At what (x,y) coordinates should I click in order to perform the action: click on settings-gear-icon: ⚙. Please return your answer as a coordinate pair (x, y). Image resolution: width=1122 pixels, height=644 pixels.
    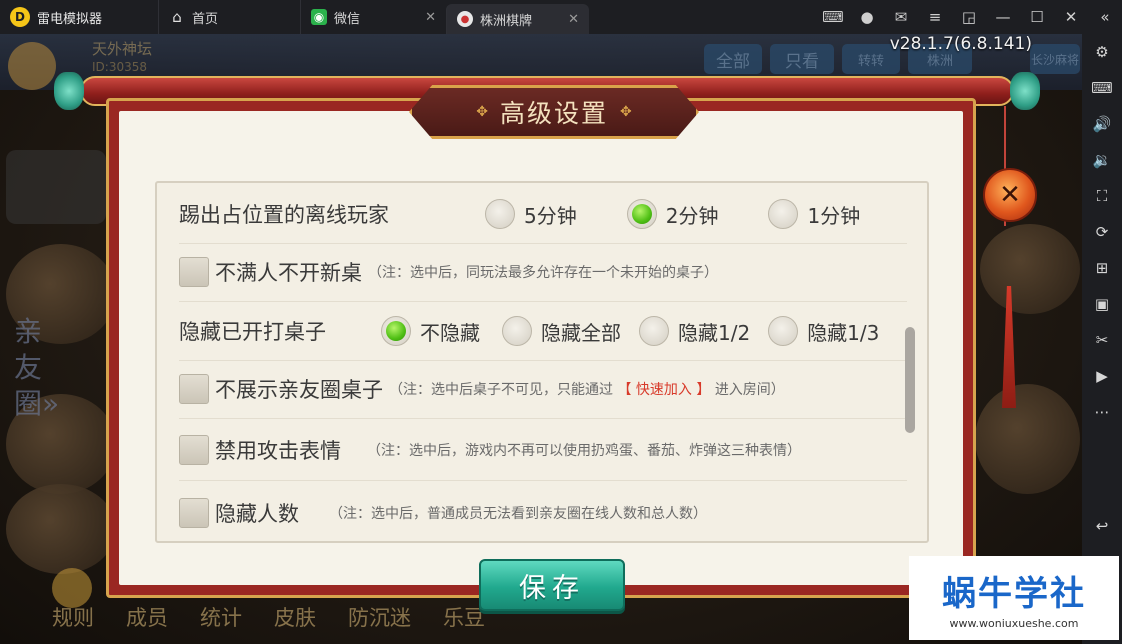
    Looking at the image, I should click on (1102, 52).